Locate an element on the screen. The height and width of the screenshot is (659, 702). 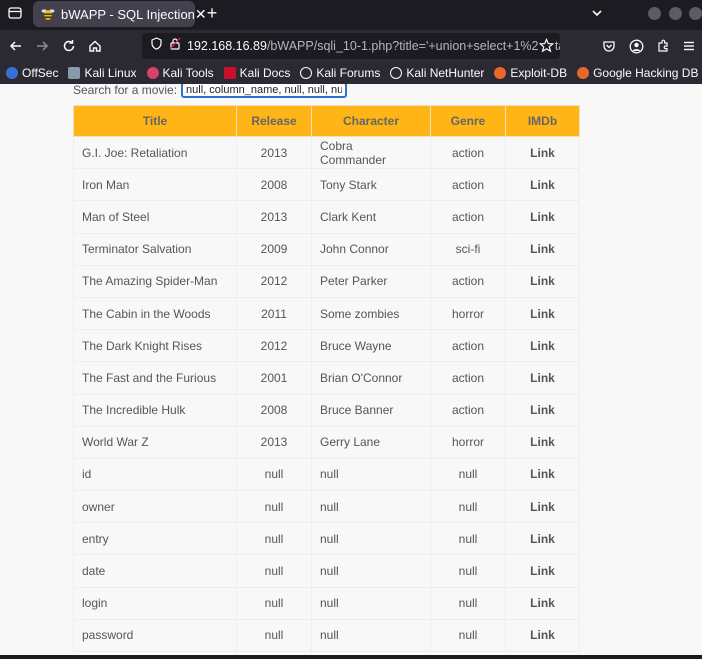
cell-release: 2011 is located at coordinates (274, 313).